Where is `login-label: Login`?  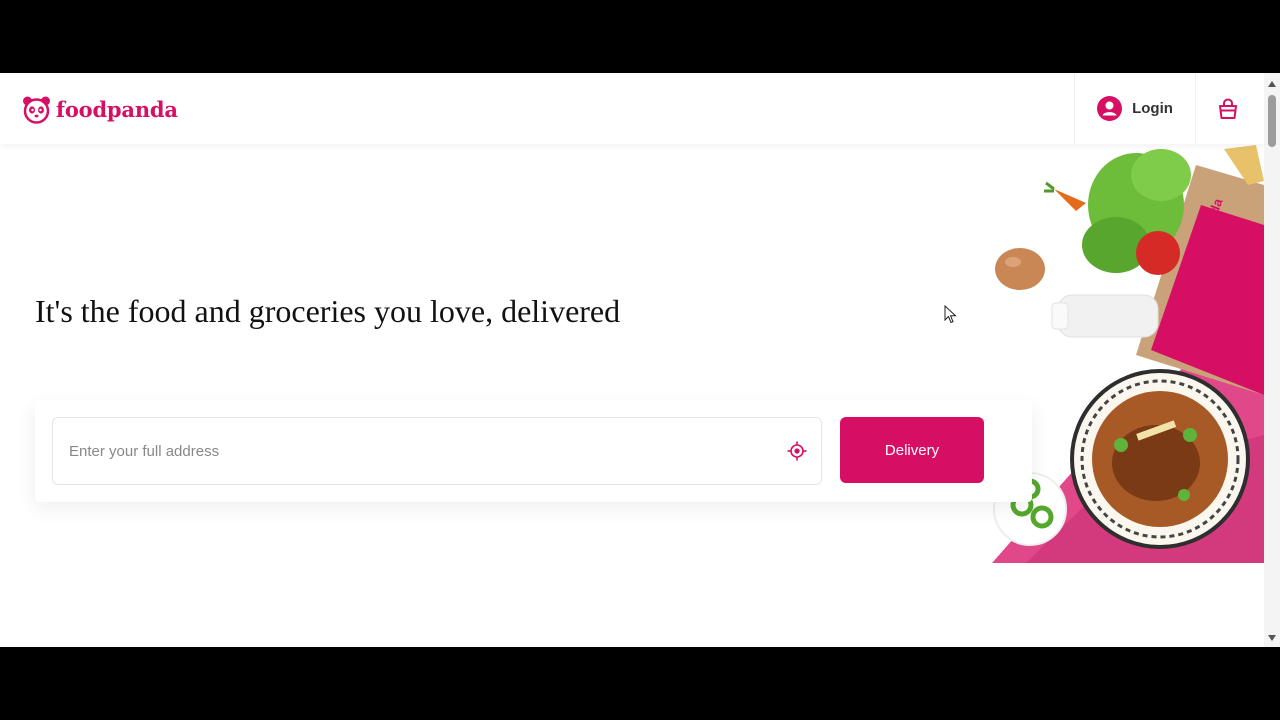 login-label: Login is located at coordinates (1152, 108).